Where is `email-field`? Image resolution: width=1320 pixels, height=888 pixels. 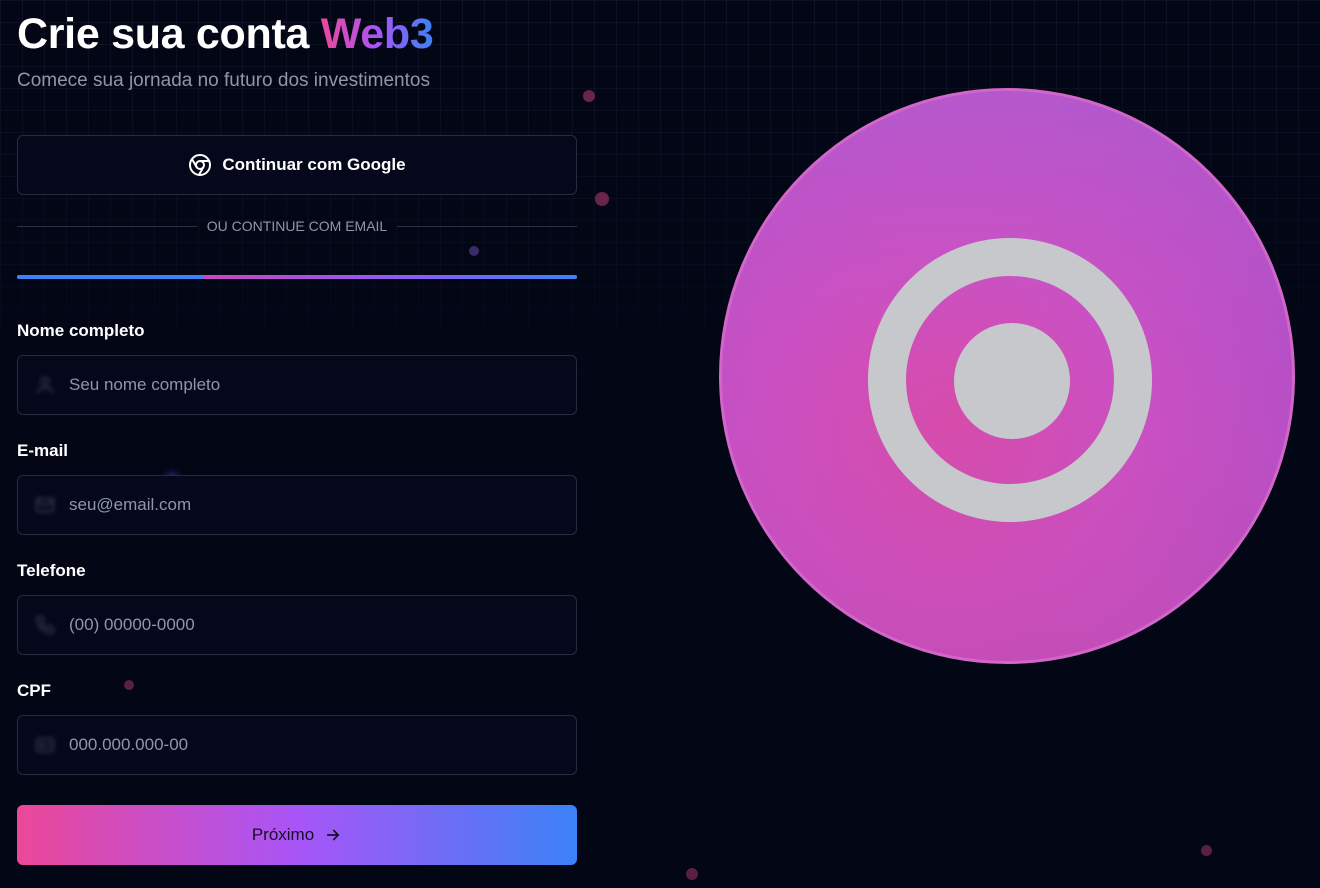 email-field is located at coordinates (297, 505).